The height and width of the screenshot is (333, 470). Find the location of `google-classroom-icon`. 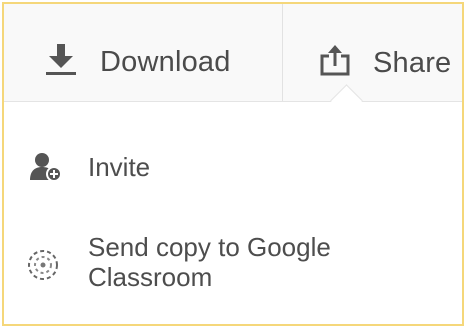

google-classroom-icon is located at coordinates (43, 265).